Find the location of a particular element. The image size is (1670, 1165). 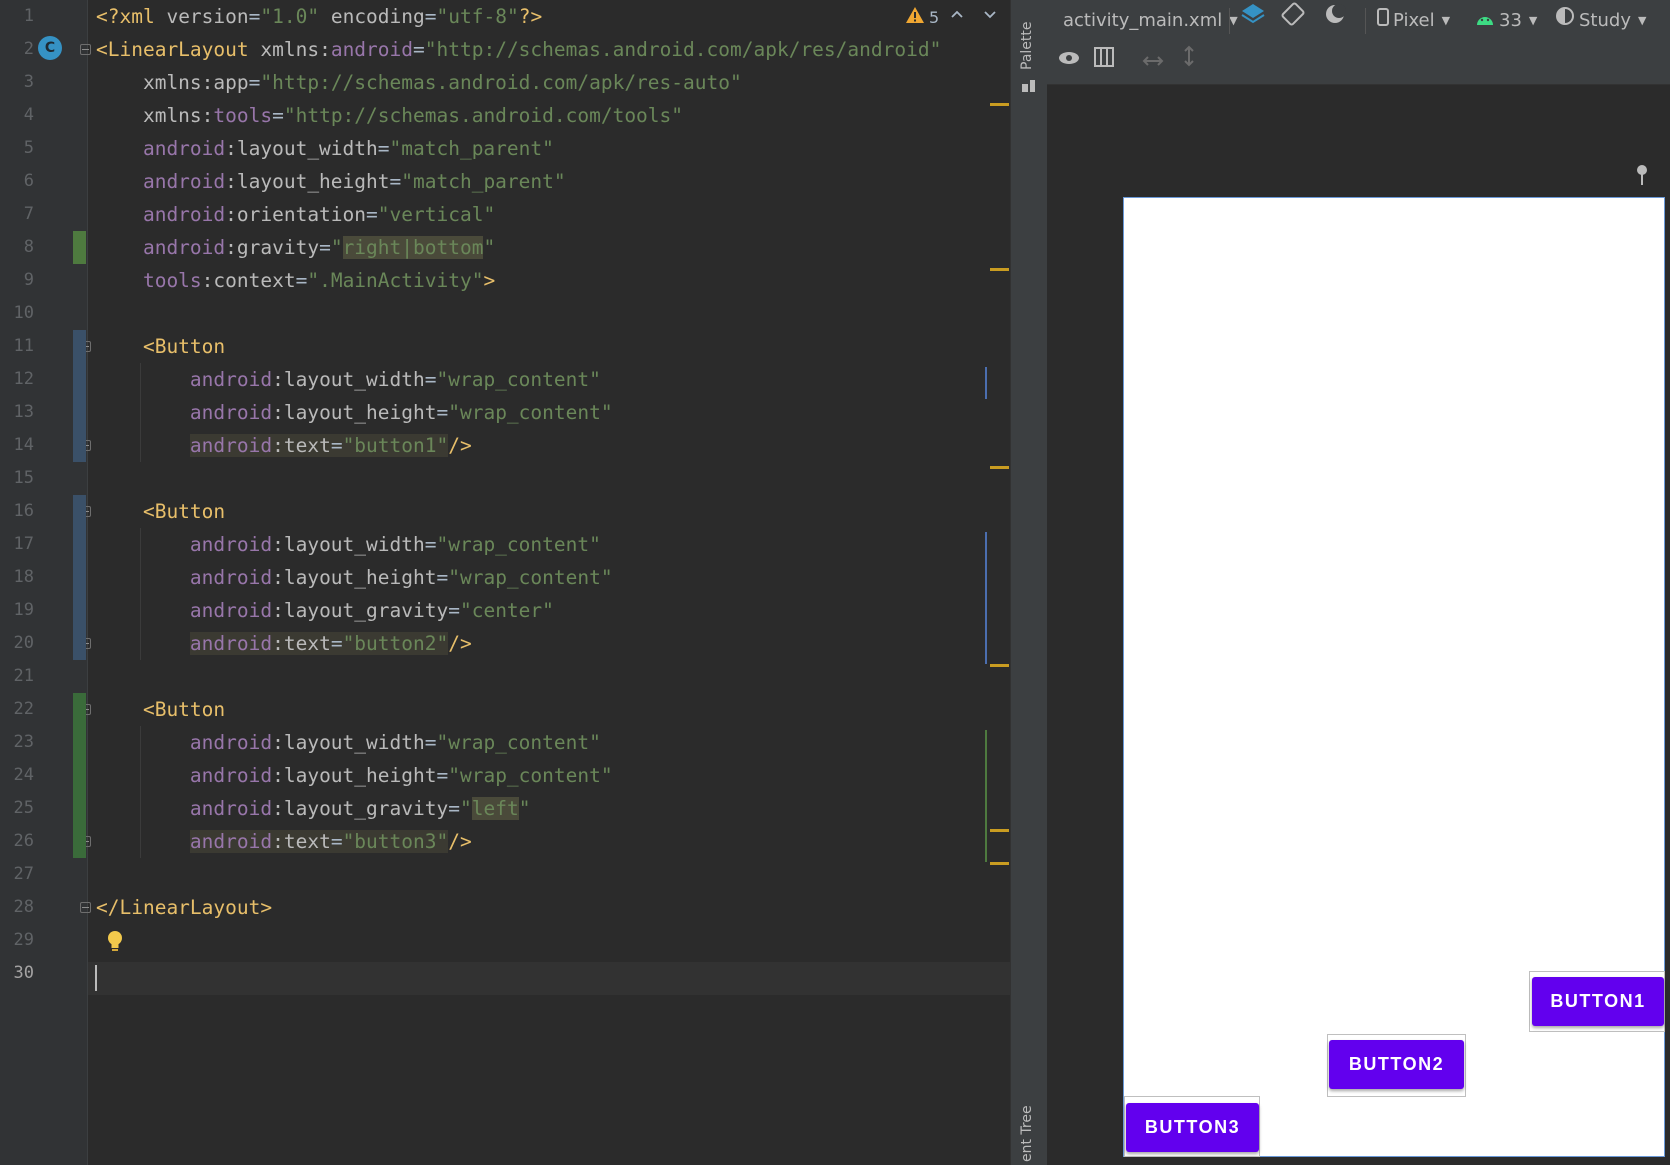

blueprint-button is located at coordinates (1104, 63).